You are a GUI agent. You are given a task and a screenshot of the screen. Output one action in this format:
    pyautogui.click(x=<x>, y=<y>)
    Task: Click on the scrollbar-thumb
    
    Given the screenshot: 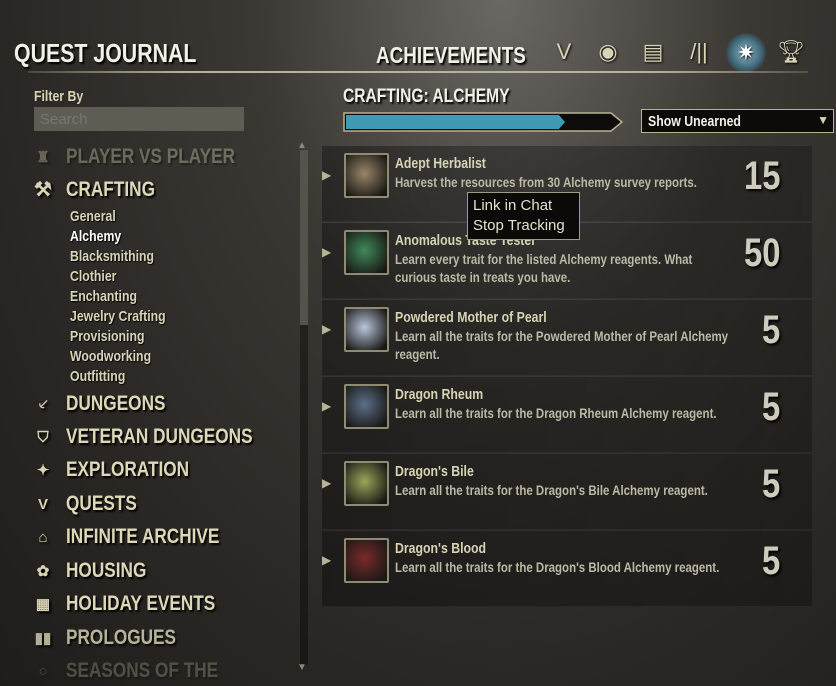 What is the action you would take?
    pyautogui.click(x=304, y=237)
    